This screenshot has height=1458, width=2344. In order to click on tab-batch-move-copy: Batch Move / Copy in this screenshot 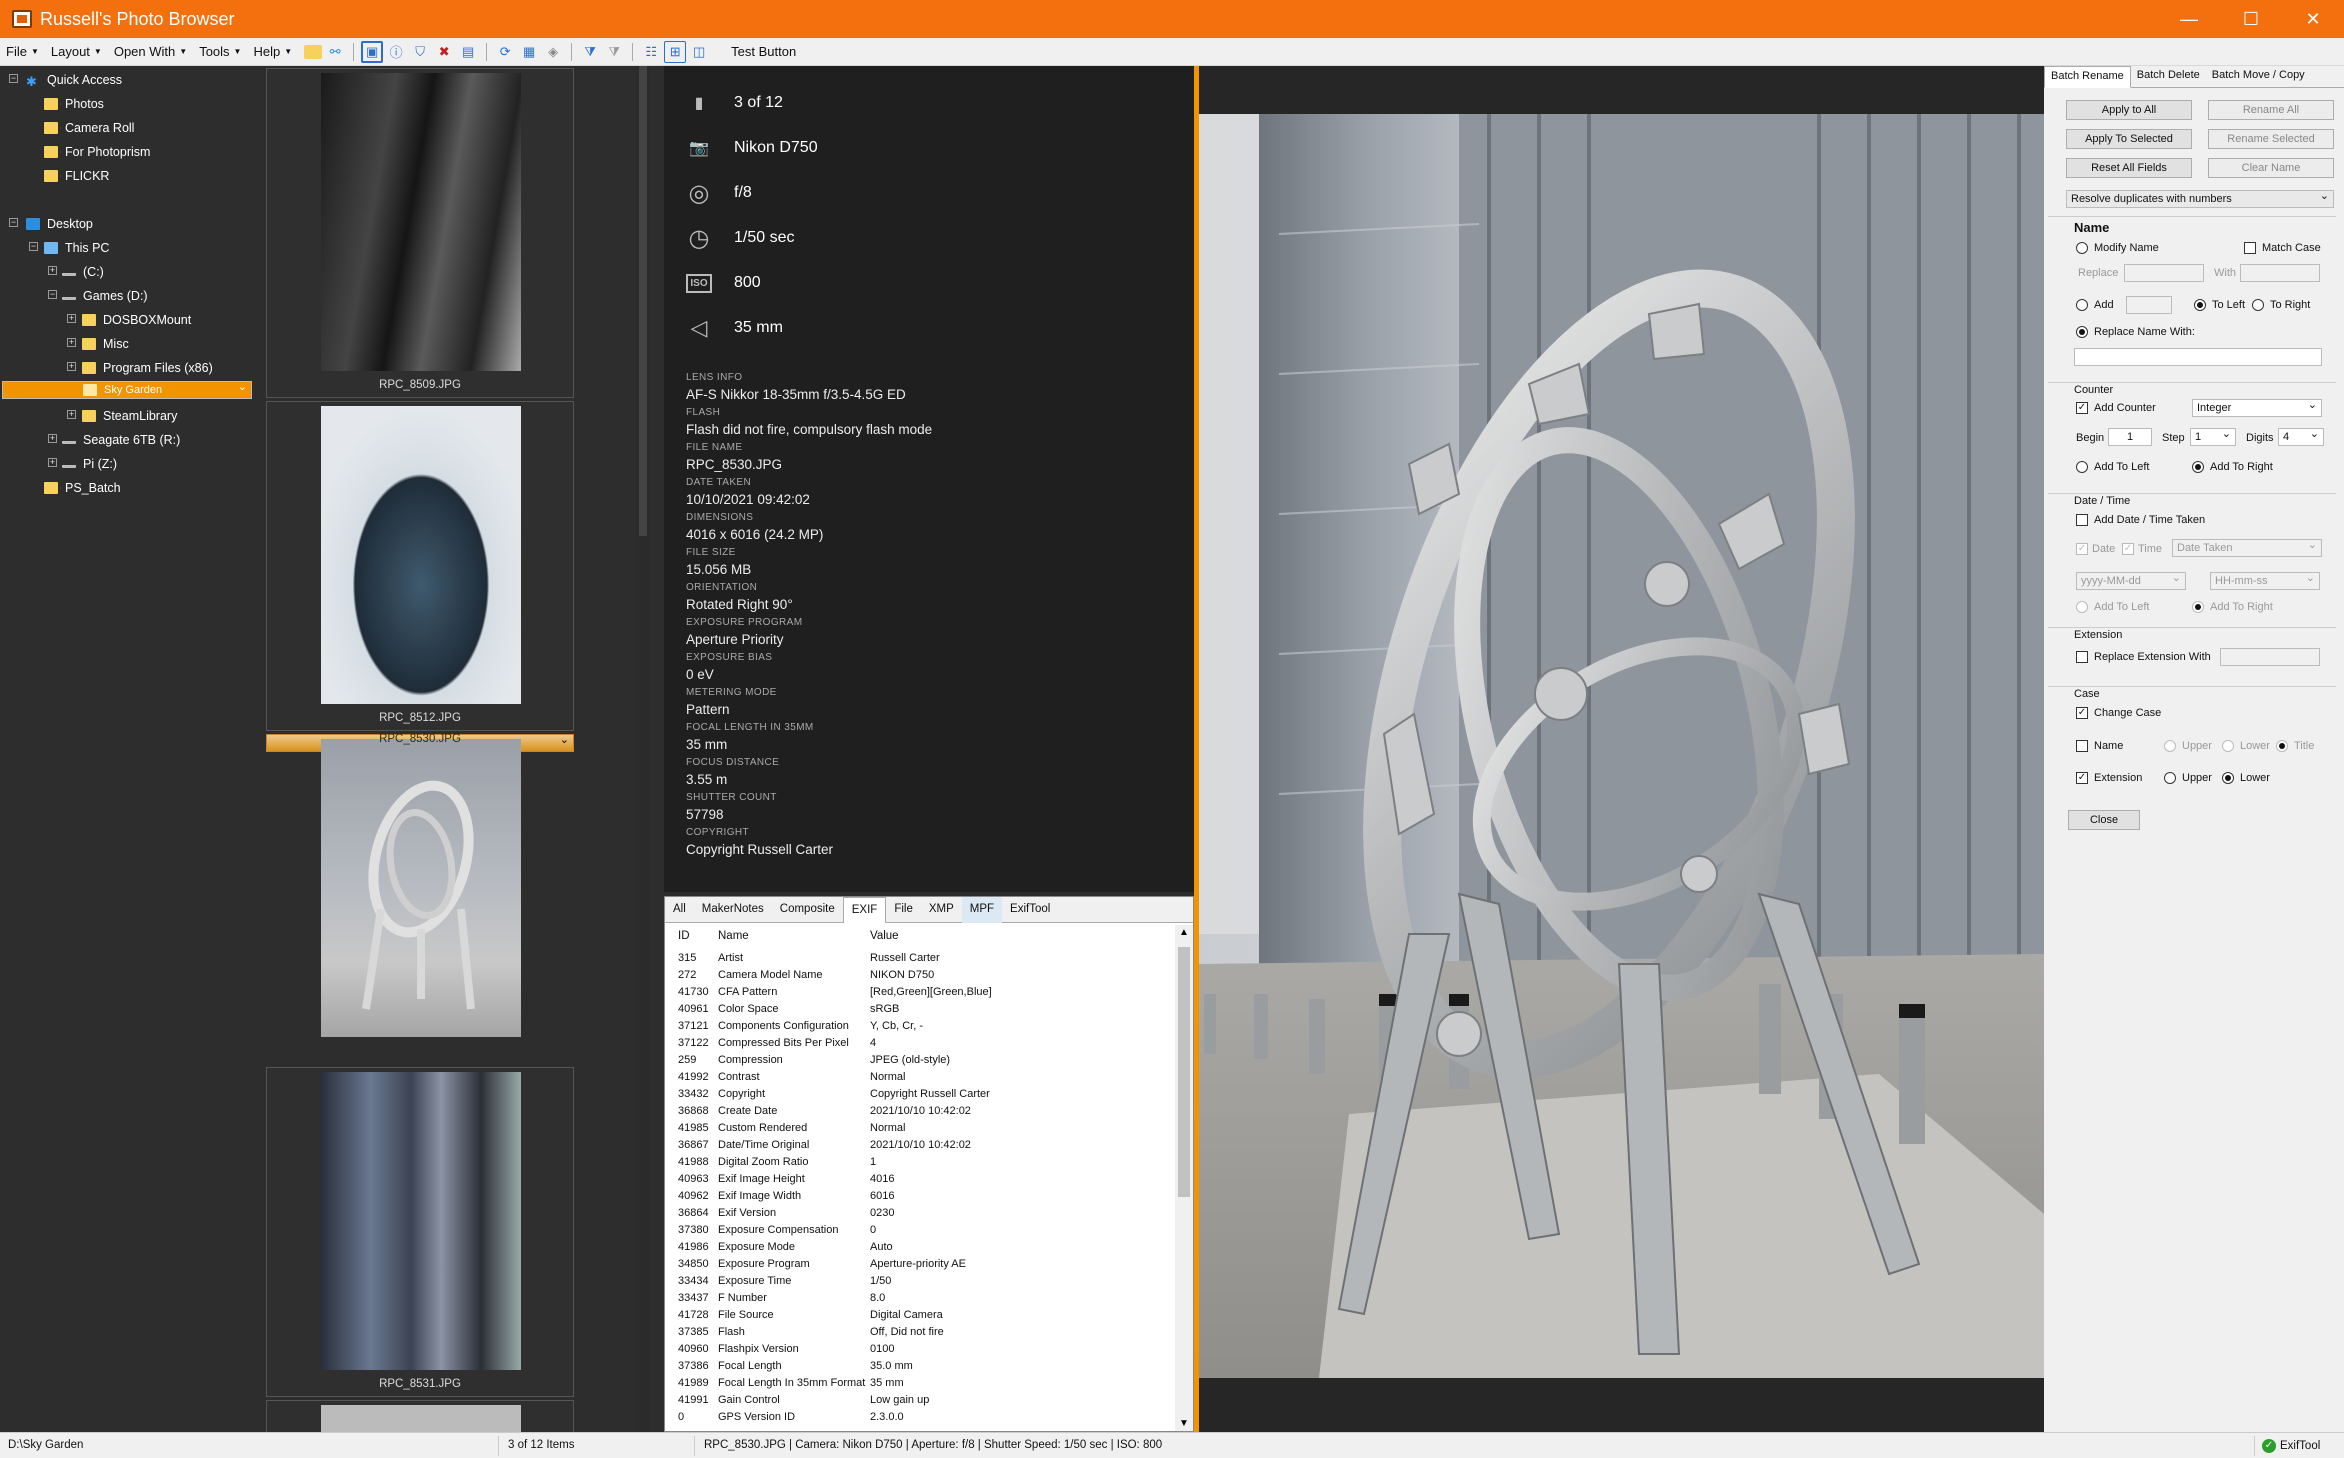, I will do `click(2258, 77)`.